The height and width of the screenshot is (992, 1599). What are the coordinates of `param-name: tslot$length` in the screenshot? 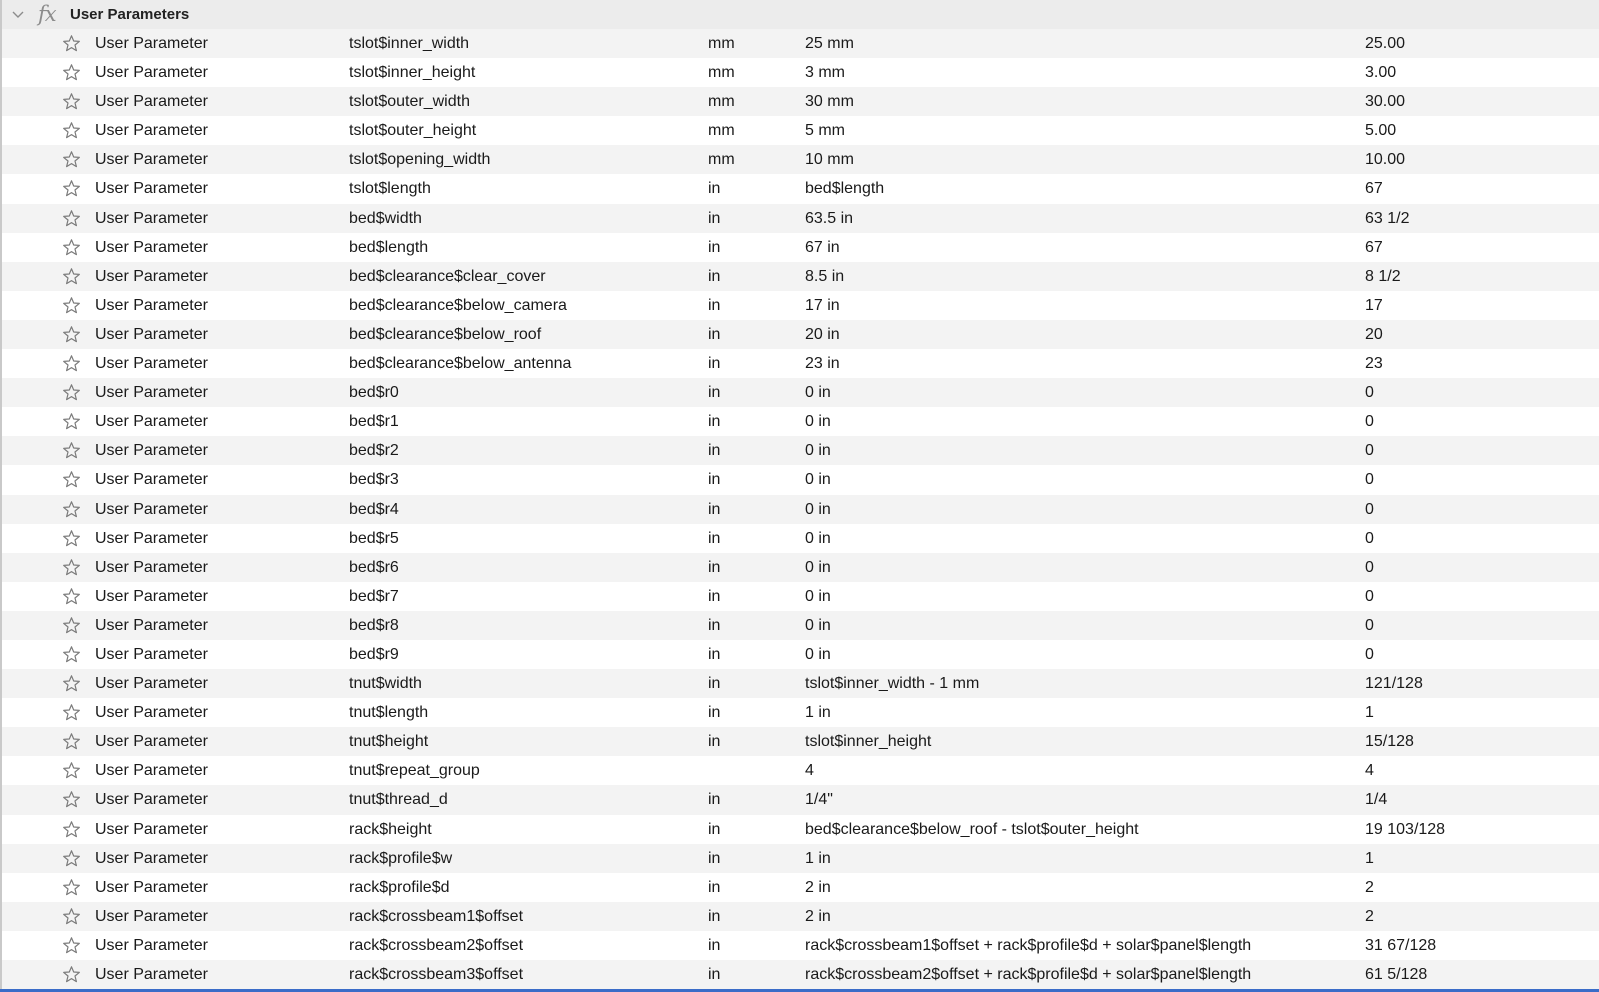 It's located at (390, 188).